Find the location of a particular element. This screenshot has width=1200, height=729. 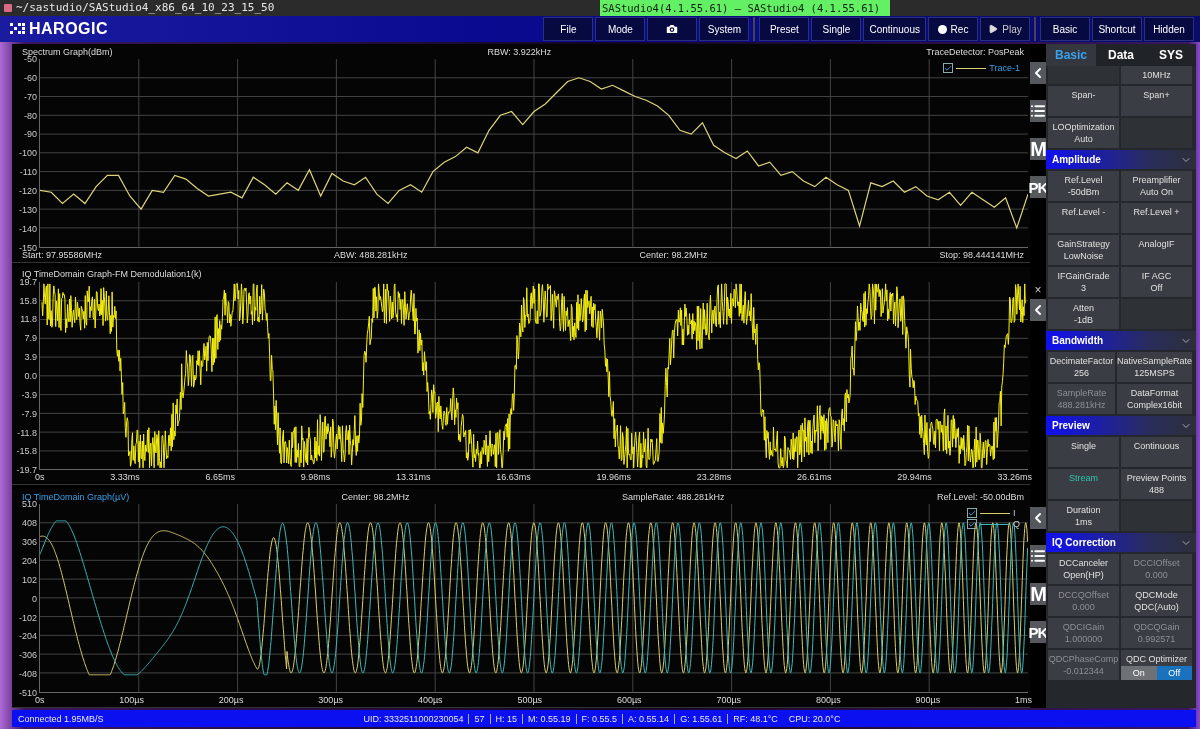

parameter-button: Preview Points 488 is located at coordinates (1156, 484).